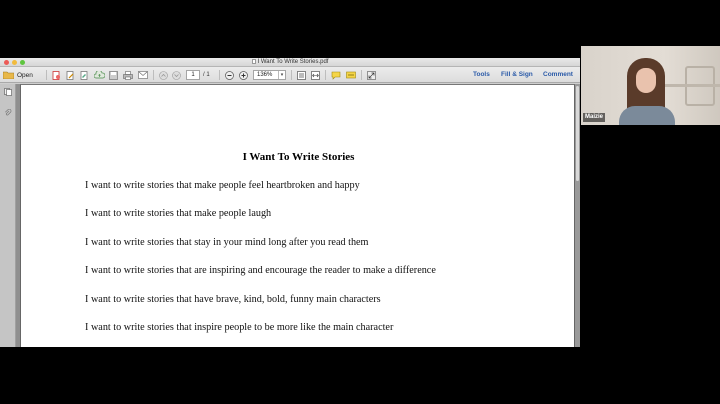 The height and width of the screenshot is (404, 720). I want to click on zoom-in-button, so click(243, 75).